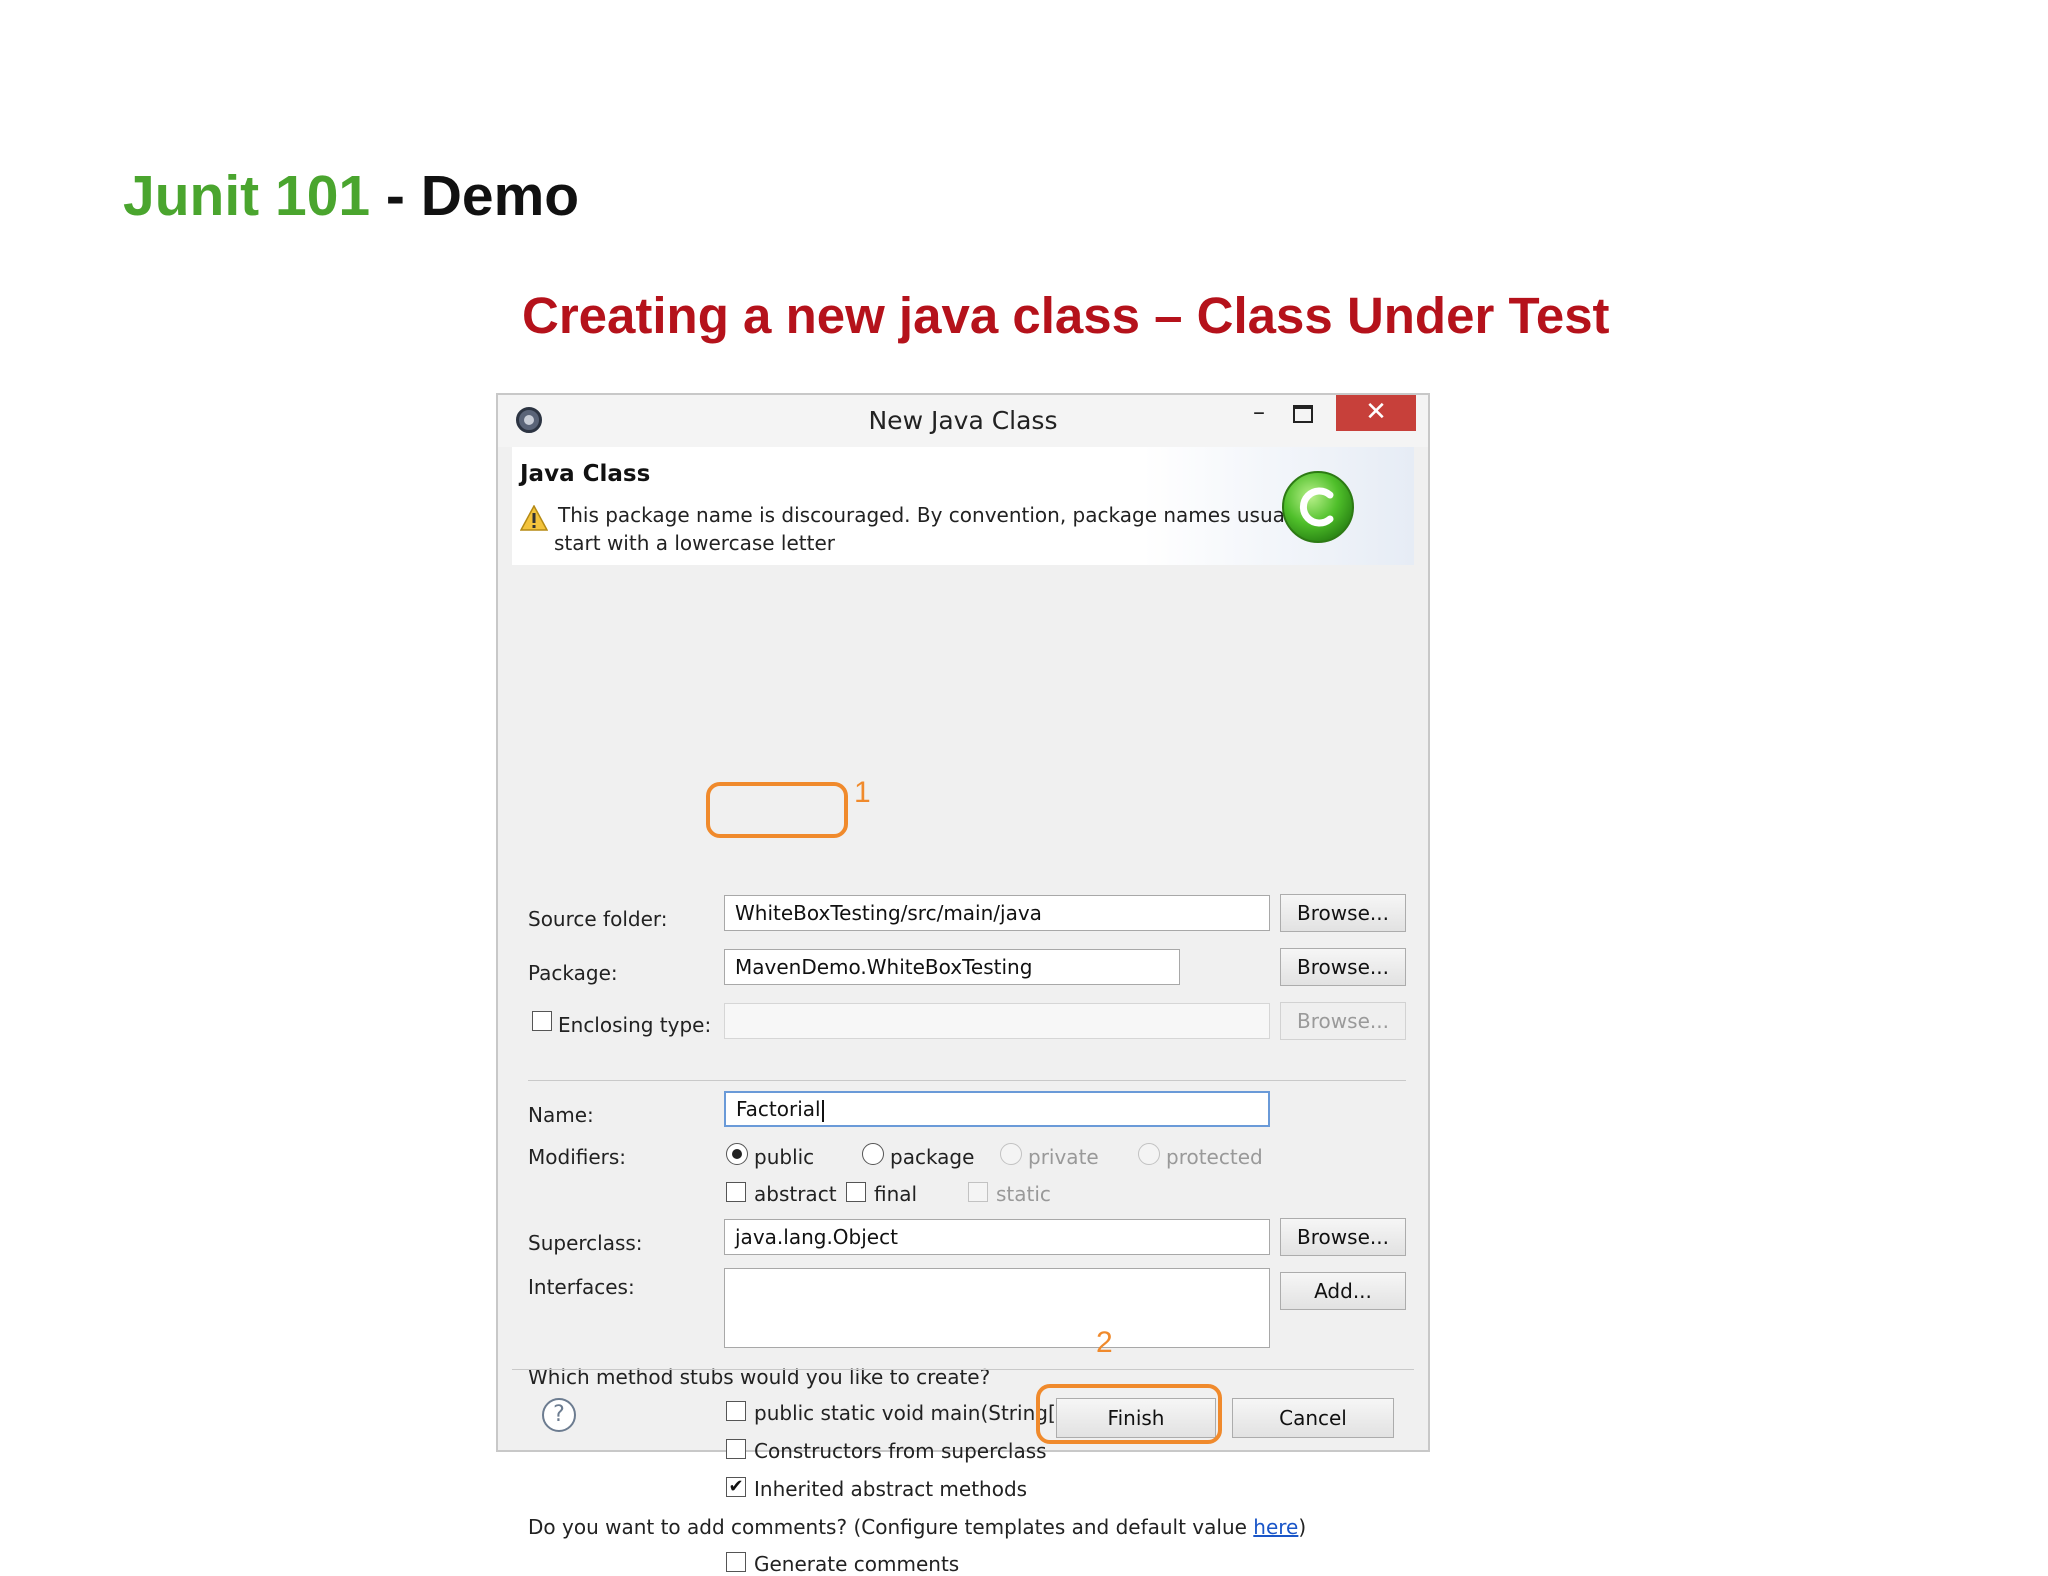 Image resolution: width=2048 pixels, height=1576 pixels. Describe the element at coordinates (737, 1154) in the screenshot. I see `public-radio` at that location.